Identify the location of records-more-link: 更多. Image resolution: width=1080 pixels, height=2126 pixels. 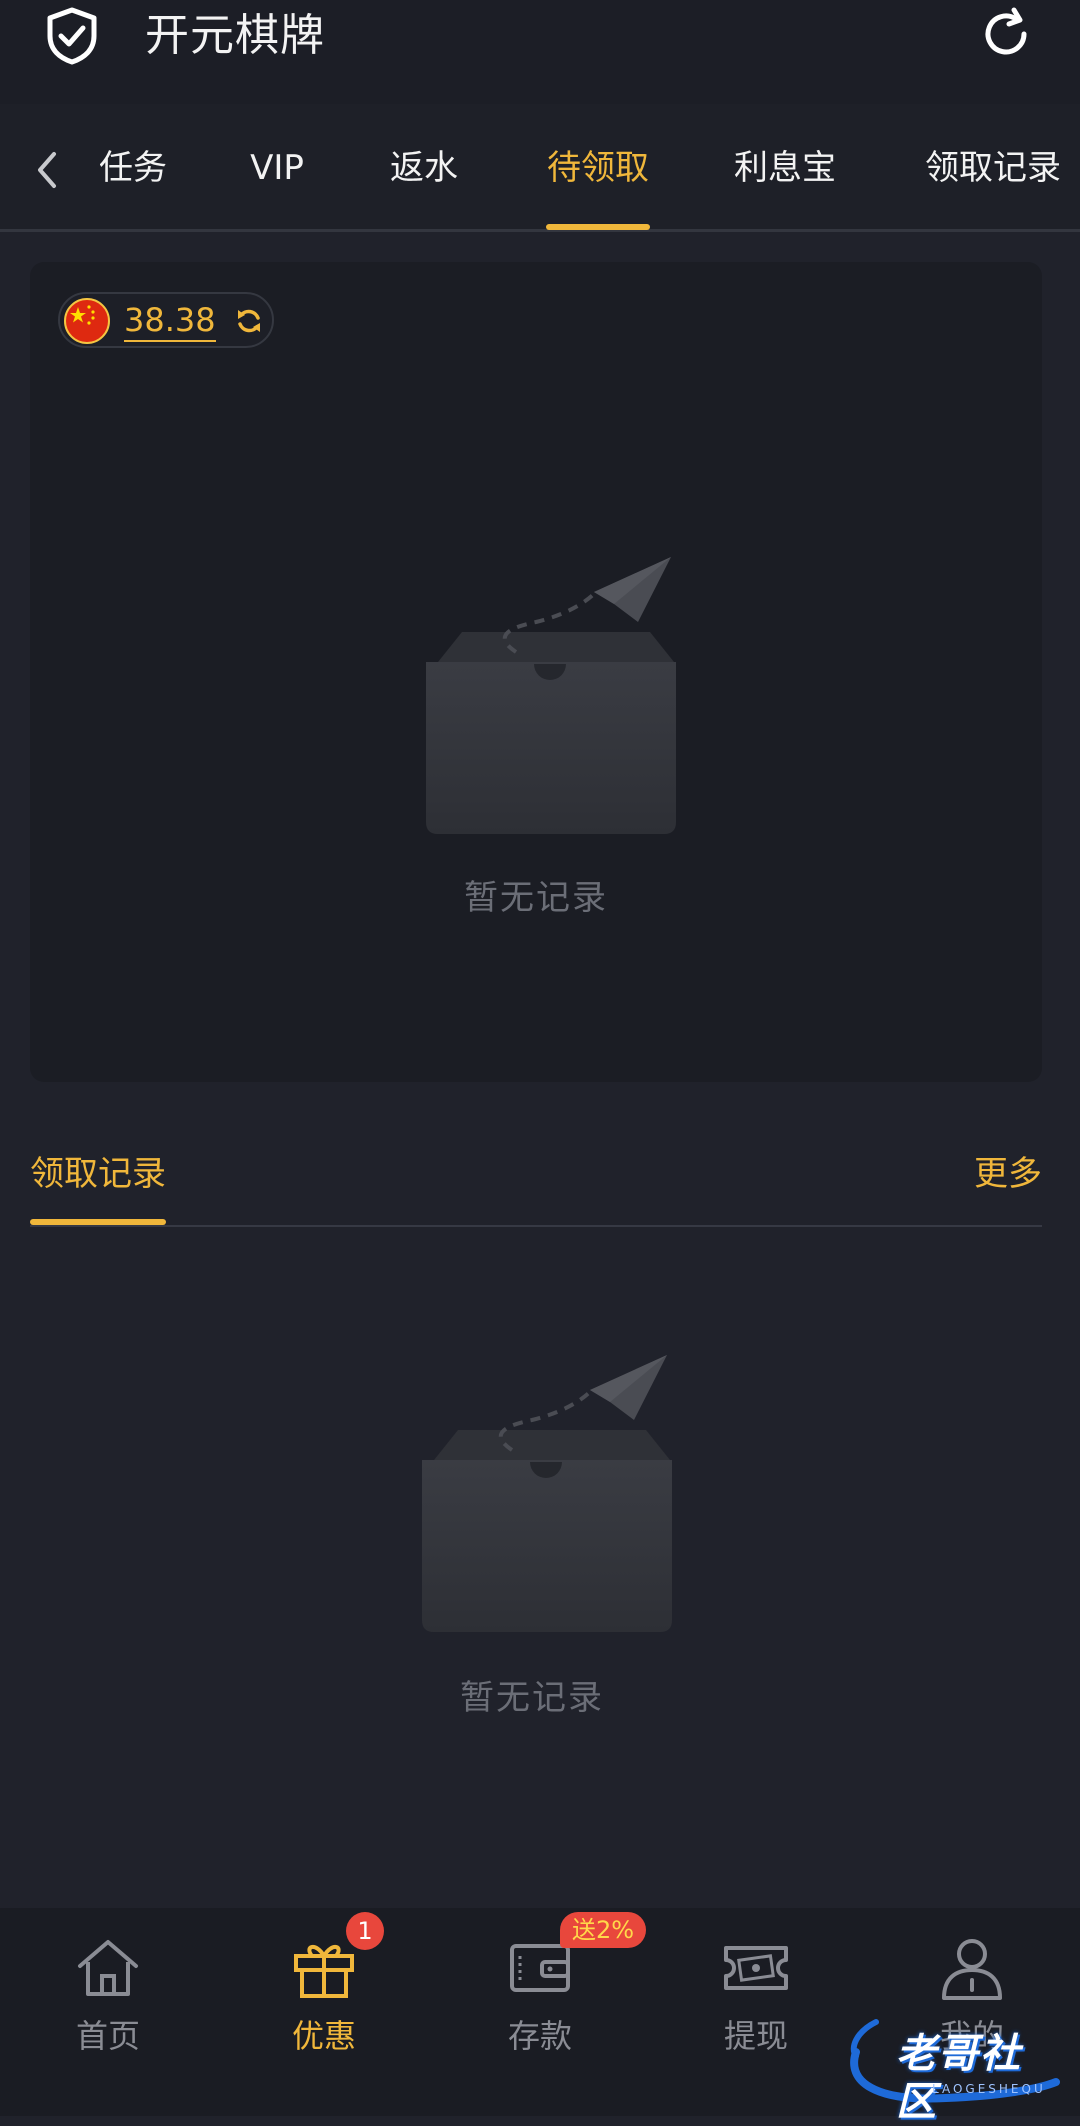
(1008, 1174).